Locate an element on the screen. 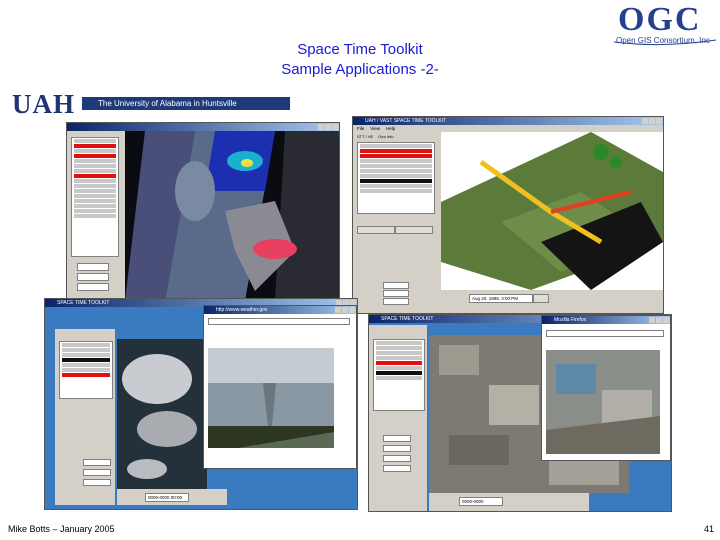  browser-title: http://www.weather.gov is located at coordinates (242, 310).